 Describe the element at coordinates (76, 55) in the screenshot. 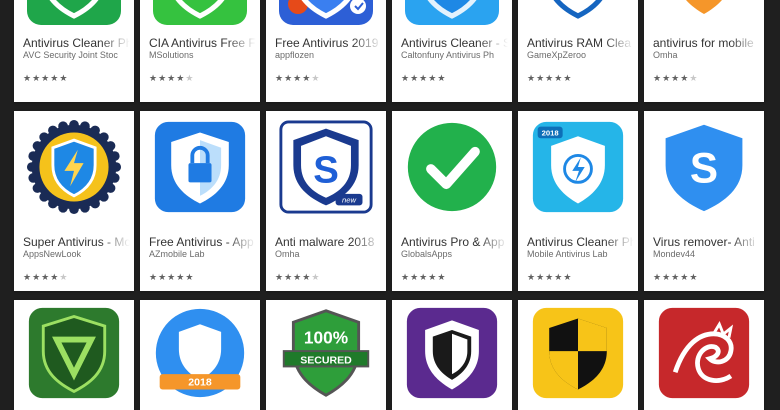

I see `app-developer: AVC Security Joint Stoc` at that location.